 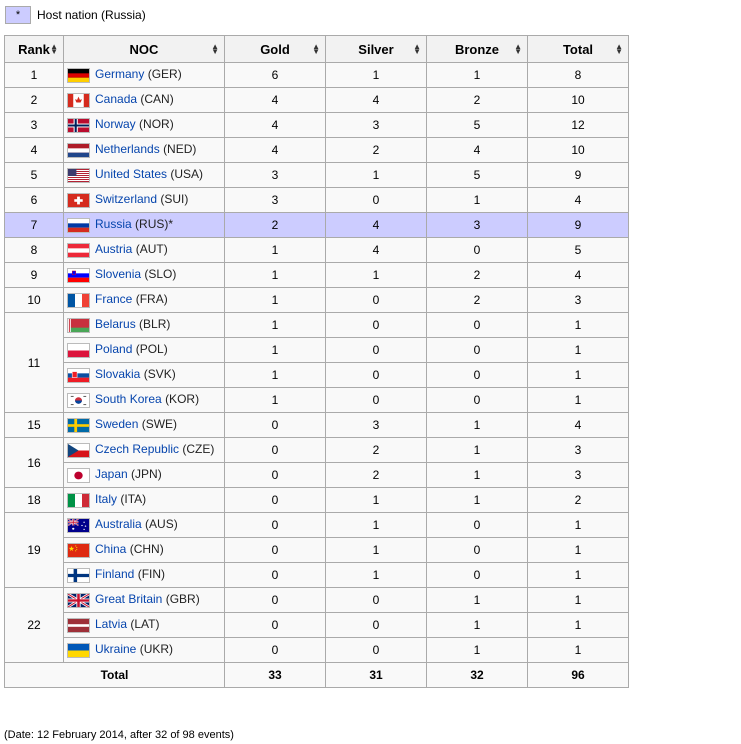 I want to click on flag-can-icon, so click(x=78, y=100).